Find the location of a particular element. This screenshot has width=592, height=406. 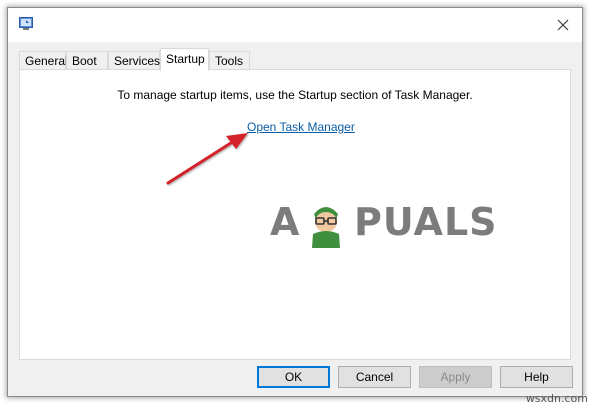

close-icon is located at coordinates (563, 25).